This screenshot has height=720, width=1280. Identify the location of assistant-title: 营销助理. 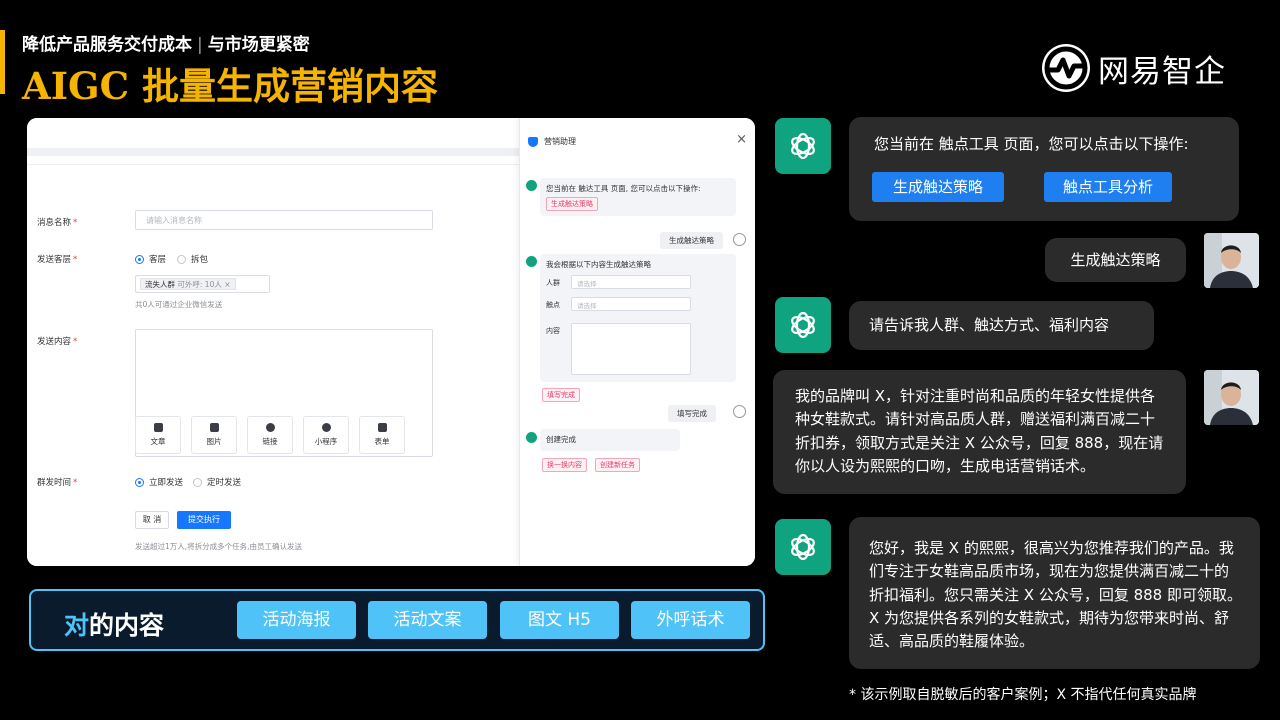
(560, 141).